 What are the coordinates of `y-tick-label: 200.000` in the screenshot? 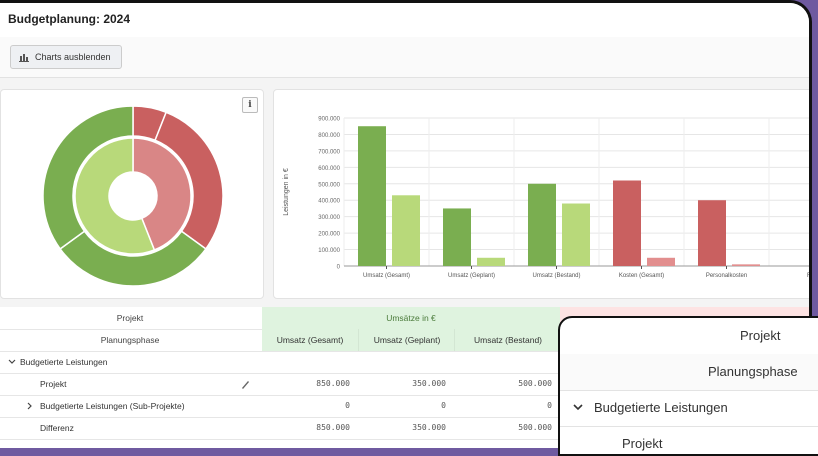 It's located at (329, 235).